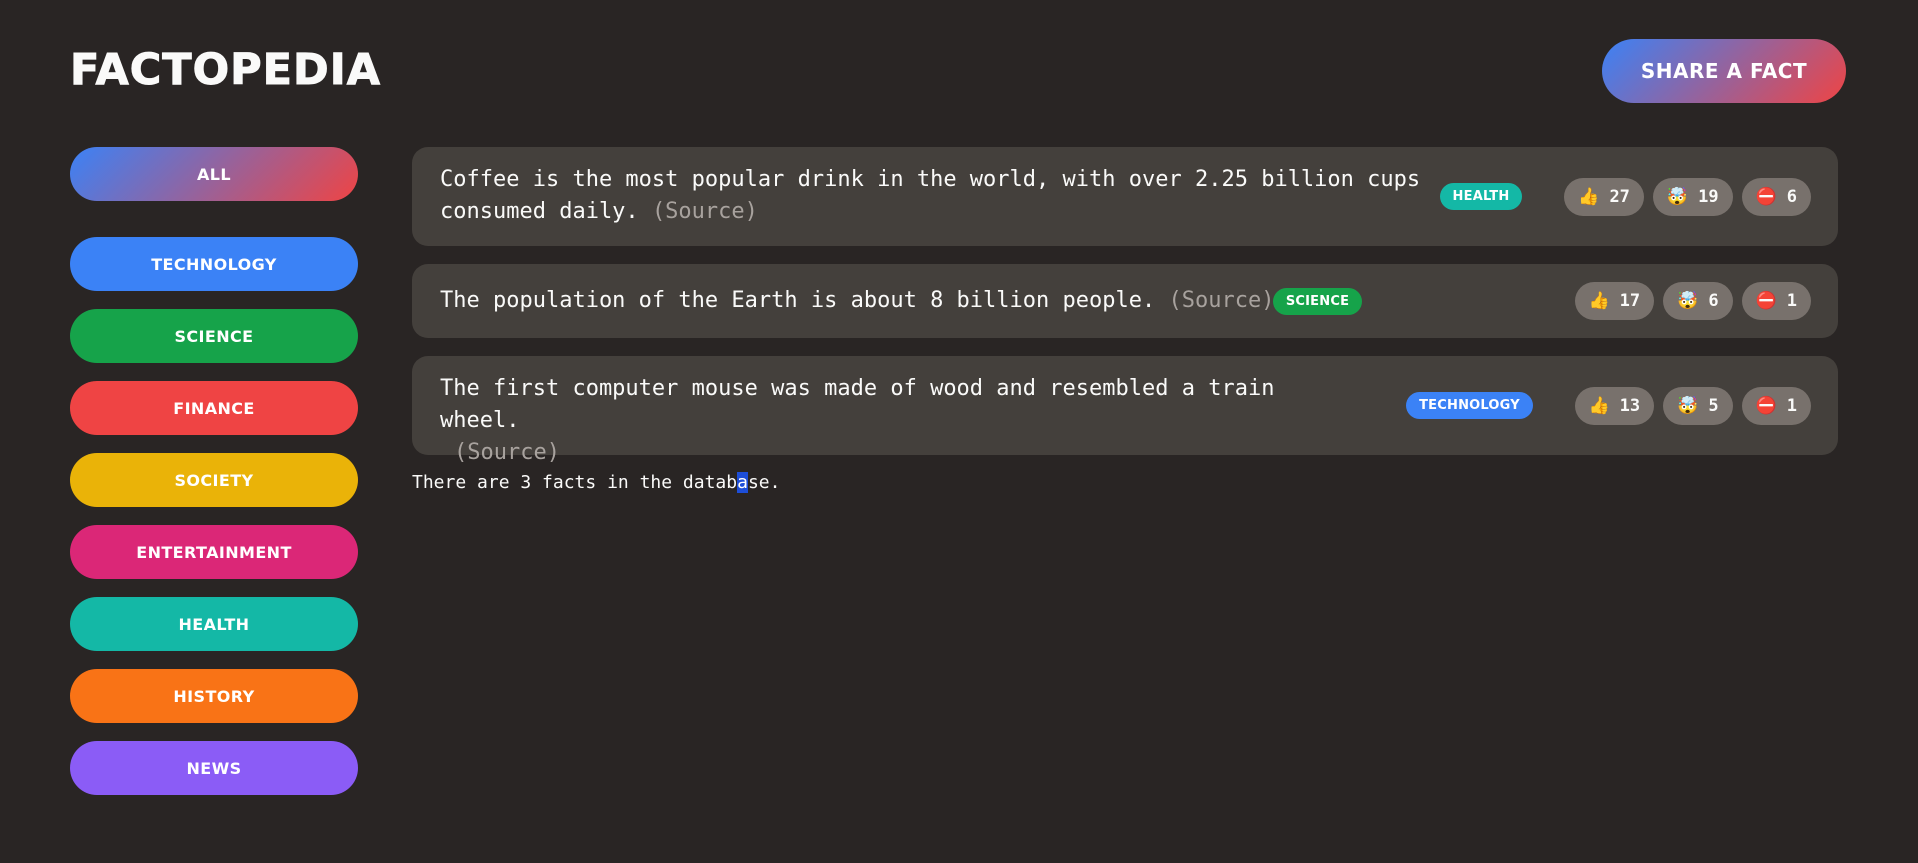 The width and height of the screenshot is (1918, 863). I want to click on vote-buttons: 👍 27 🤯 19 ⛔ 6, so click(1687, 197).